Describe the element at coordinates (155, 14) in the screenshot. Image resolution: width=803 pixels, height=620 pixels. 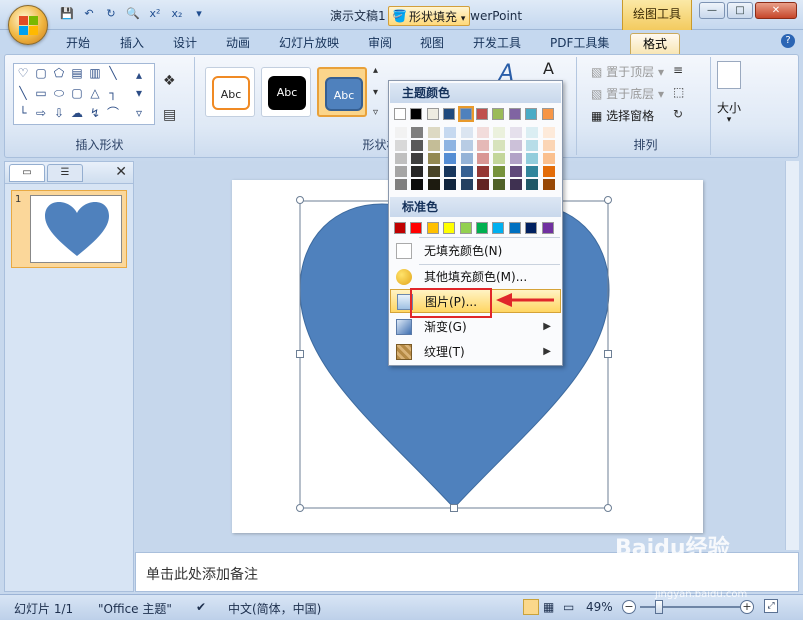
I see `superscript-icon: x²` at that location.